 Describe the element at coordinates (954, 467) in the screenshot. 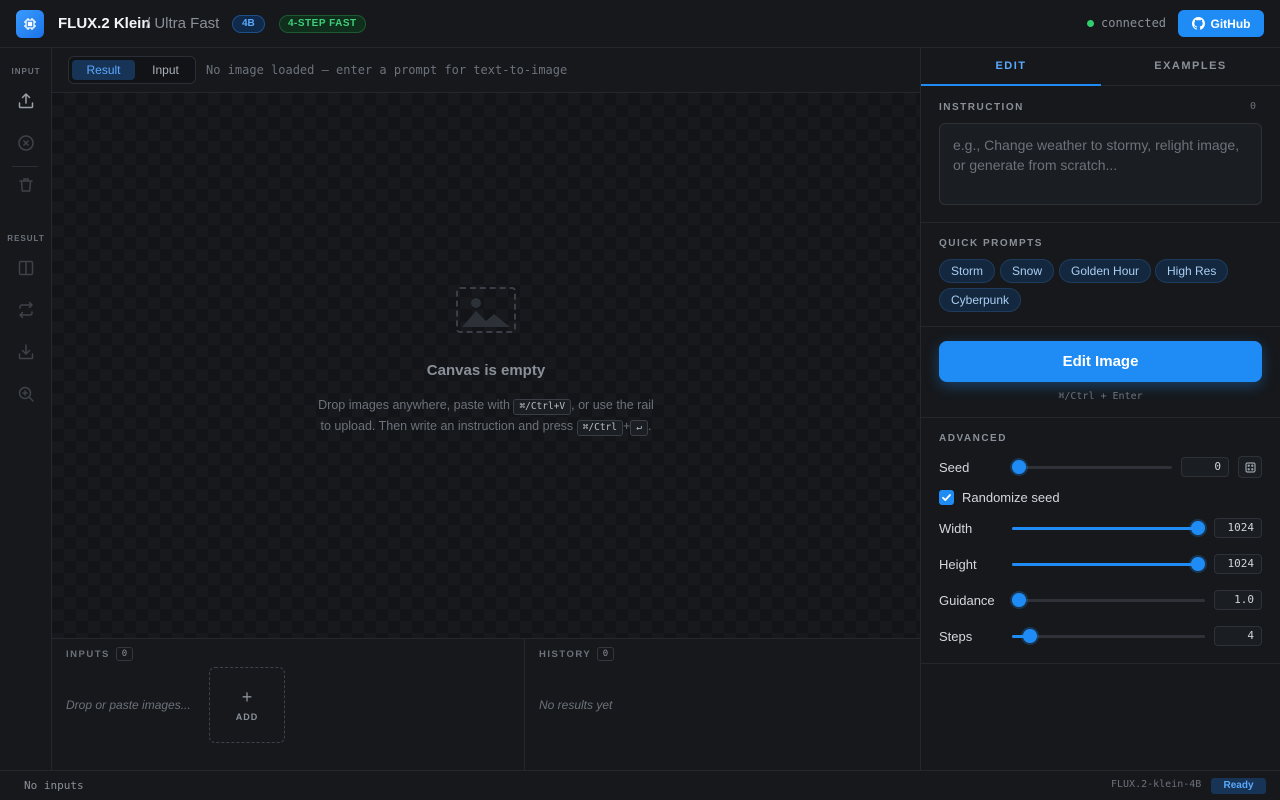

I see `seed-label: Seed` at that location.